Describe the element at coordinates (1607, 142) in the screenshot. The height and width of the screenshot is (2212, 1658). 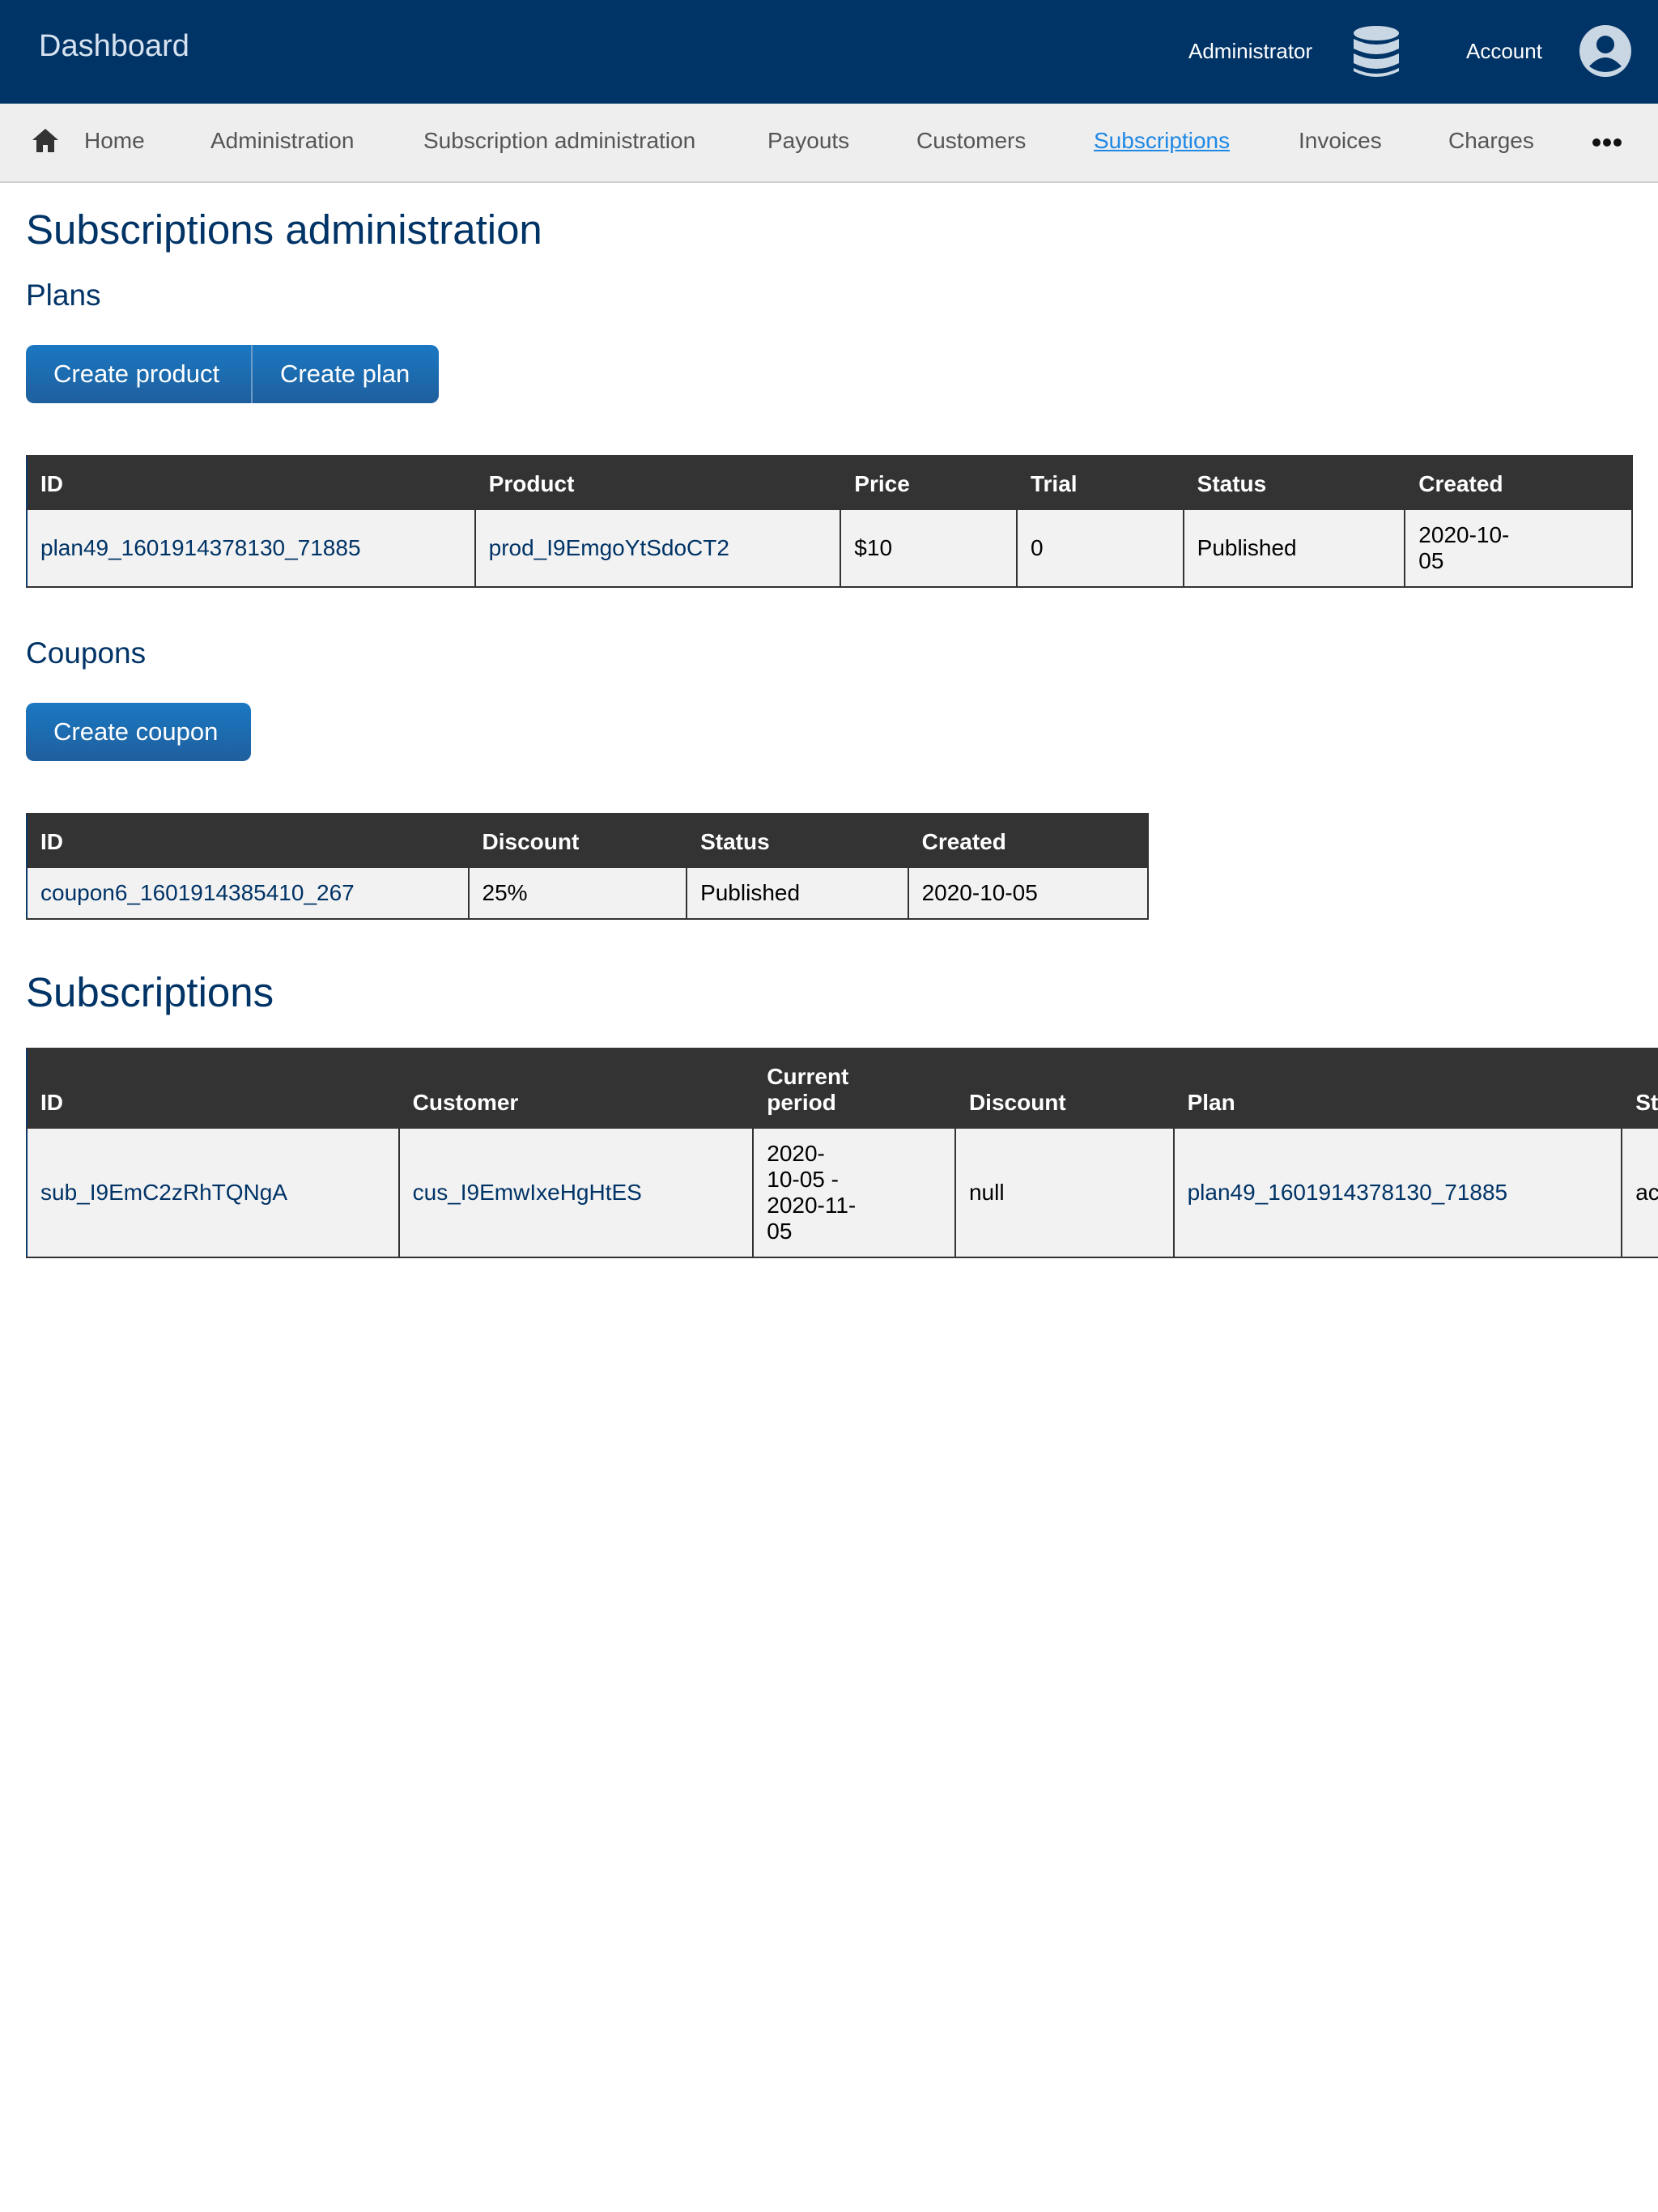
I see `more-icon` at that location.